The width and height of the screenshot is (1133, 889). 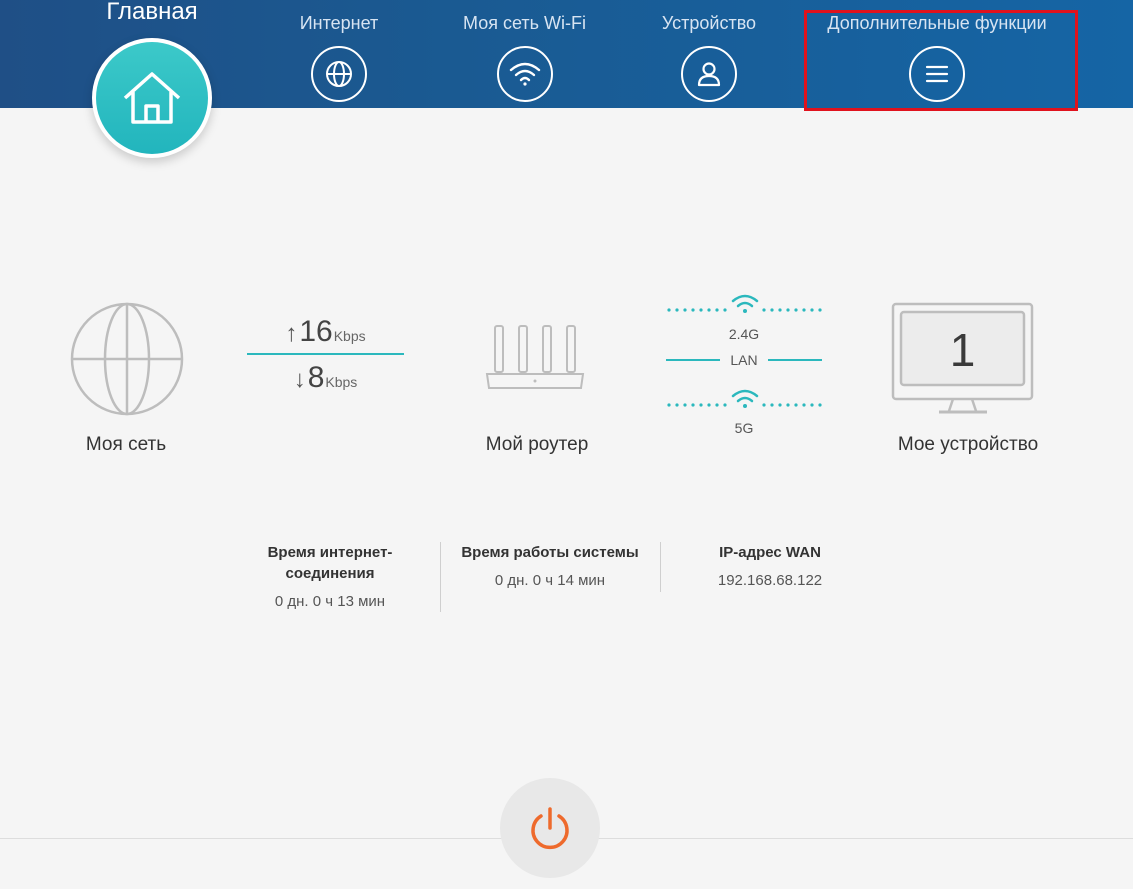 I want to click on download-unit: Kbps, so click(x=341, y=382).